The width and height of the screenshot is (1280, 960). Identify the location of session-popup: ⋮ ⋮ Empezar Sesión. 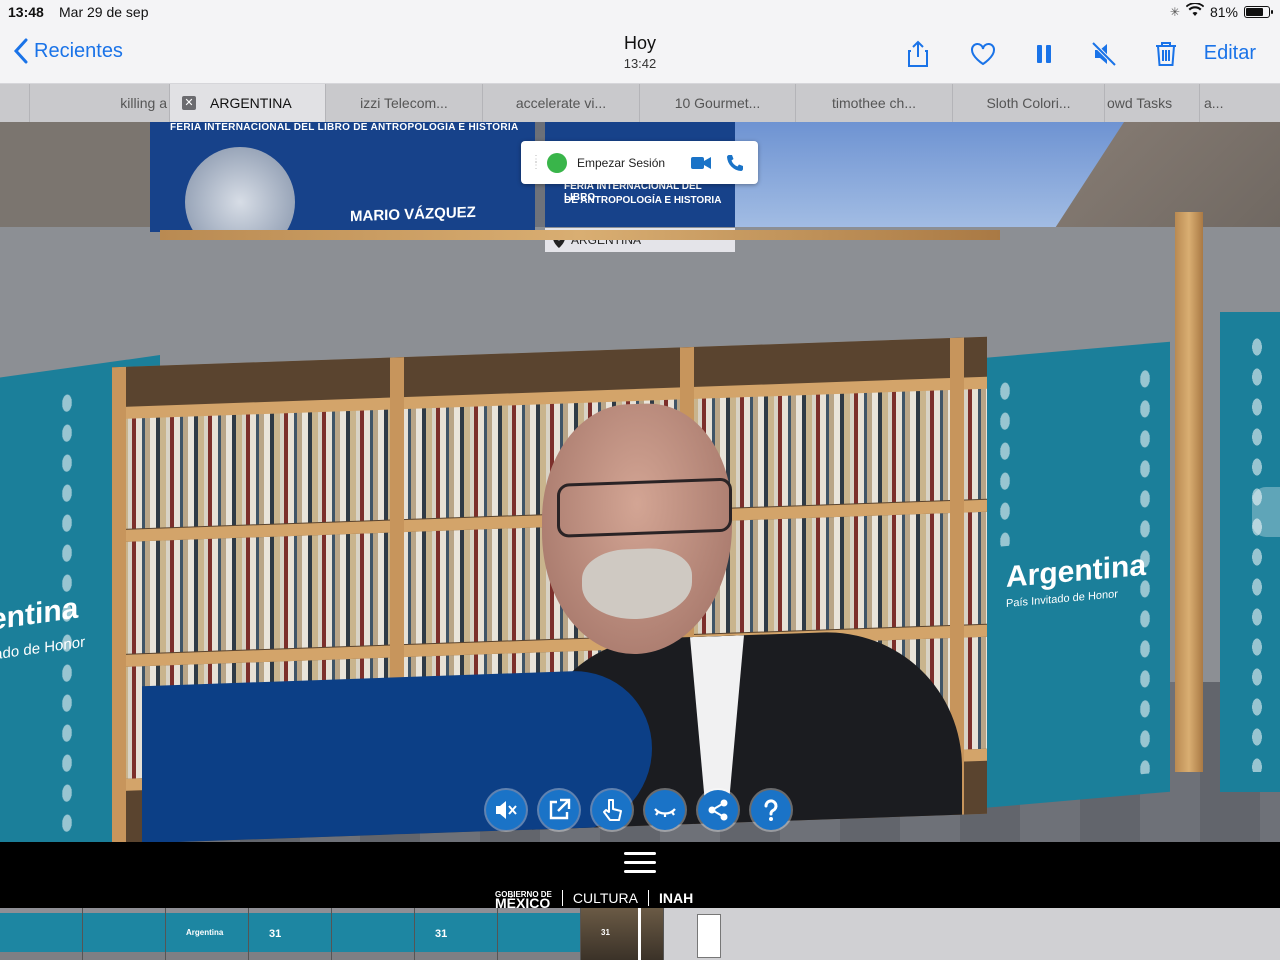
(639, 162).